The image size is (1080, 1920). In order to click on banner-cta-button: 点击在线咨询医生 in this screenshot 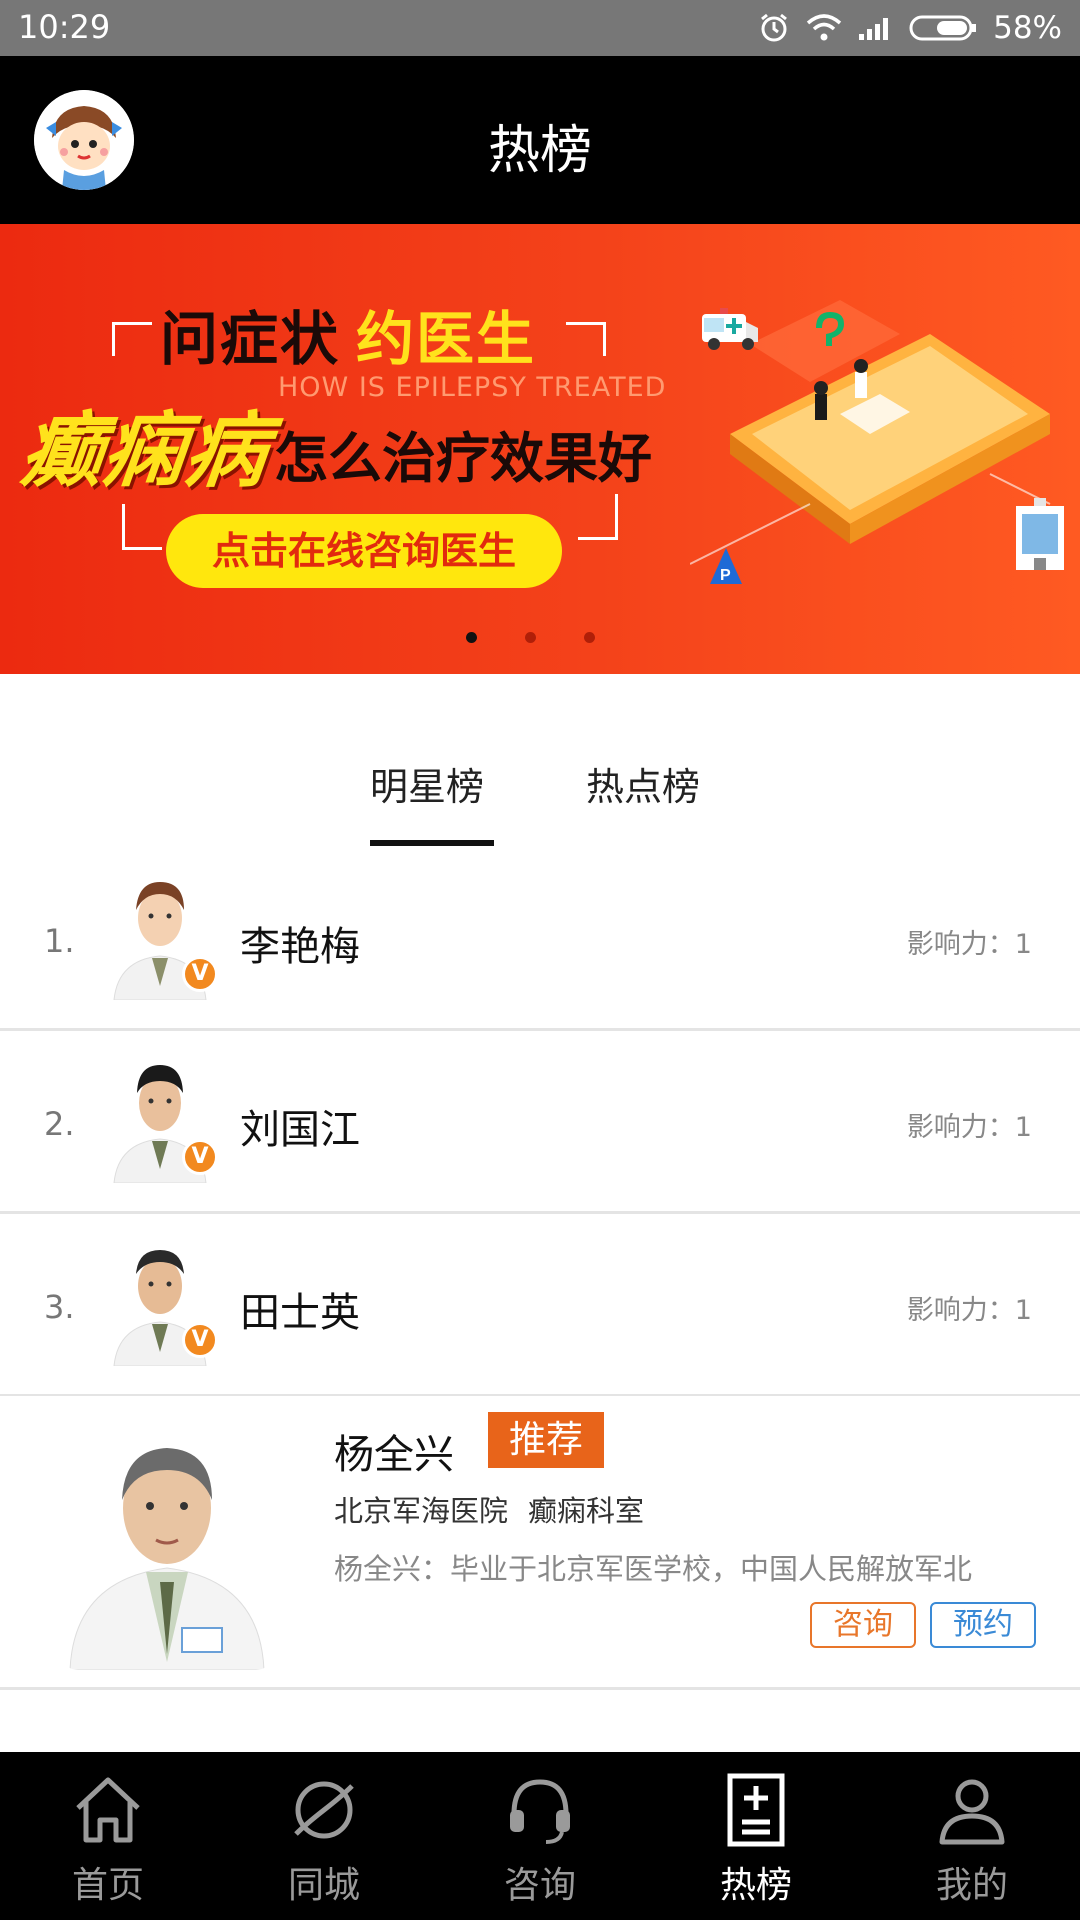, I will do `click(364, 551)`.